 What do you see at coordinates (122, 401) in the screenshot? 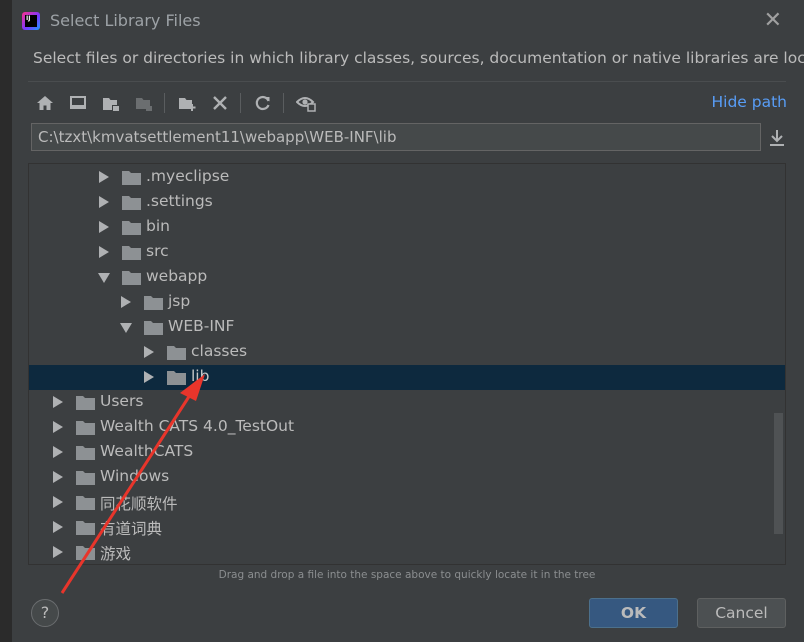
I see `tree-item-label: Users` at bounding box center [122, 401].